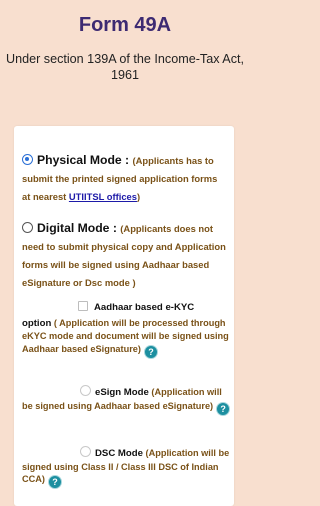  I want to click on aadhaar-ekyc-label: Aadhaar based e-KYC, so click(144, 307).